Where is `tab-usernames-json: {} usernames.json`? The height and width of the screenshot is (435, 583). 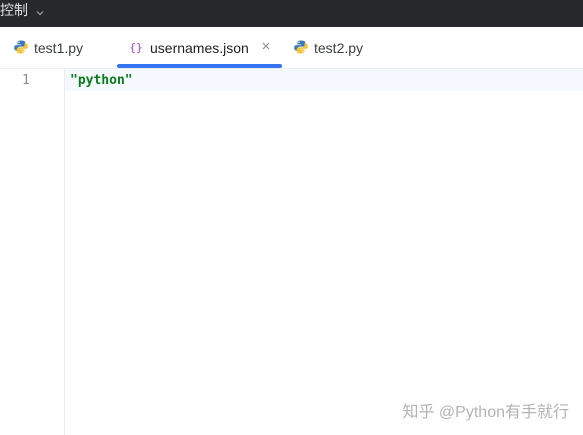 tab-usernames-json: {} usernames.json is located at coordinates (199, 47).